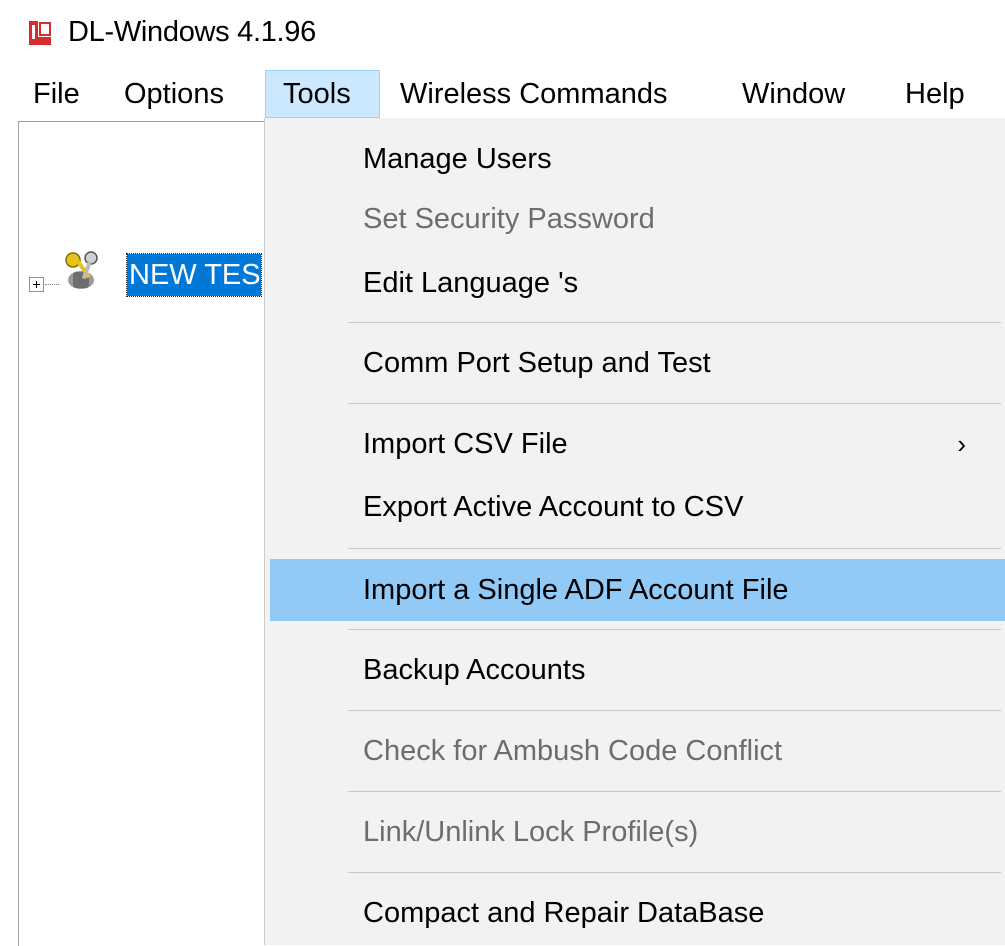 This screenshot has width=1005, height=946. Describe the element at coordinates (509, 219) in the screenshot. I see `menu-item-label: Set Security Password` at that location.